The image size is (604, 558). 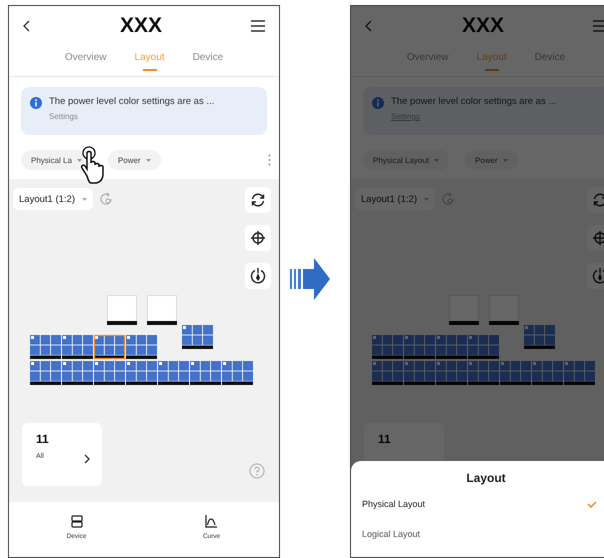 I want to click on tab: Device, so click(x=208, y=57).